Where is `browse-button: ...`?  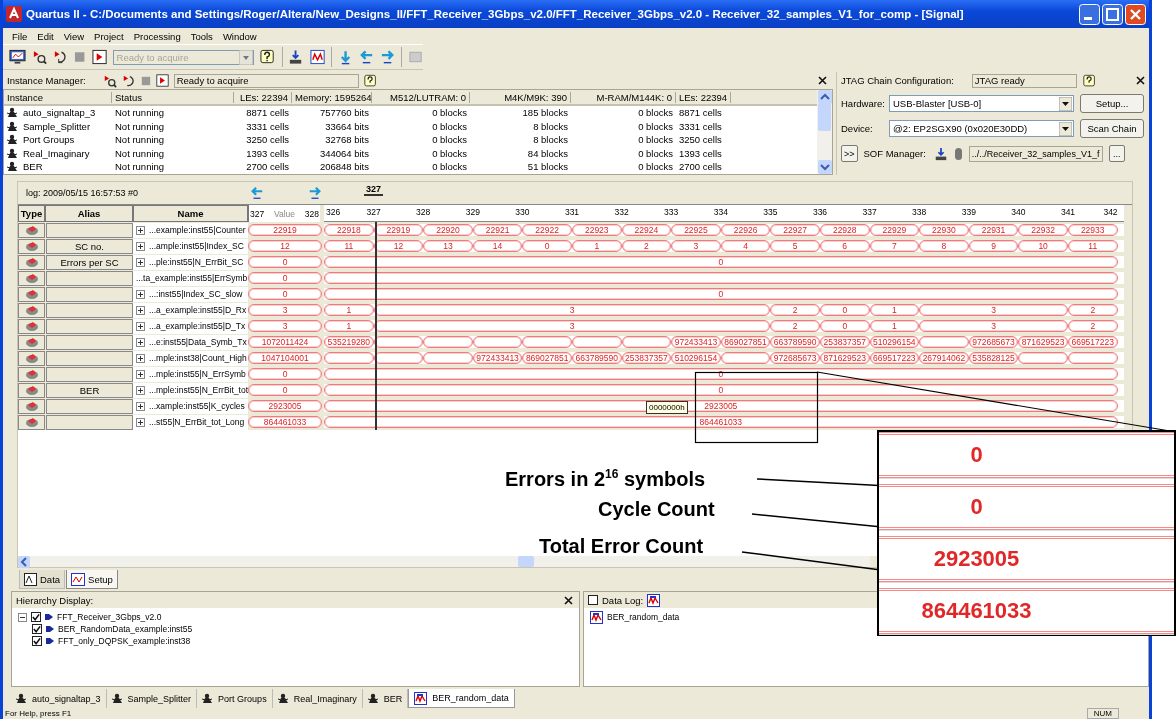
browse-button: ... is located at coordinates (1116, 153).